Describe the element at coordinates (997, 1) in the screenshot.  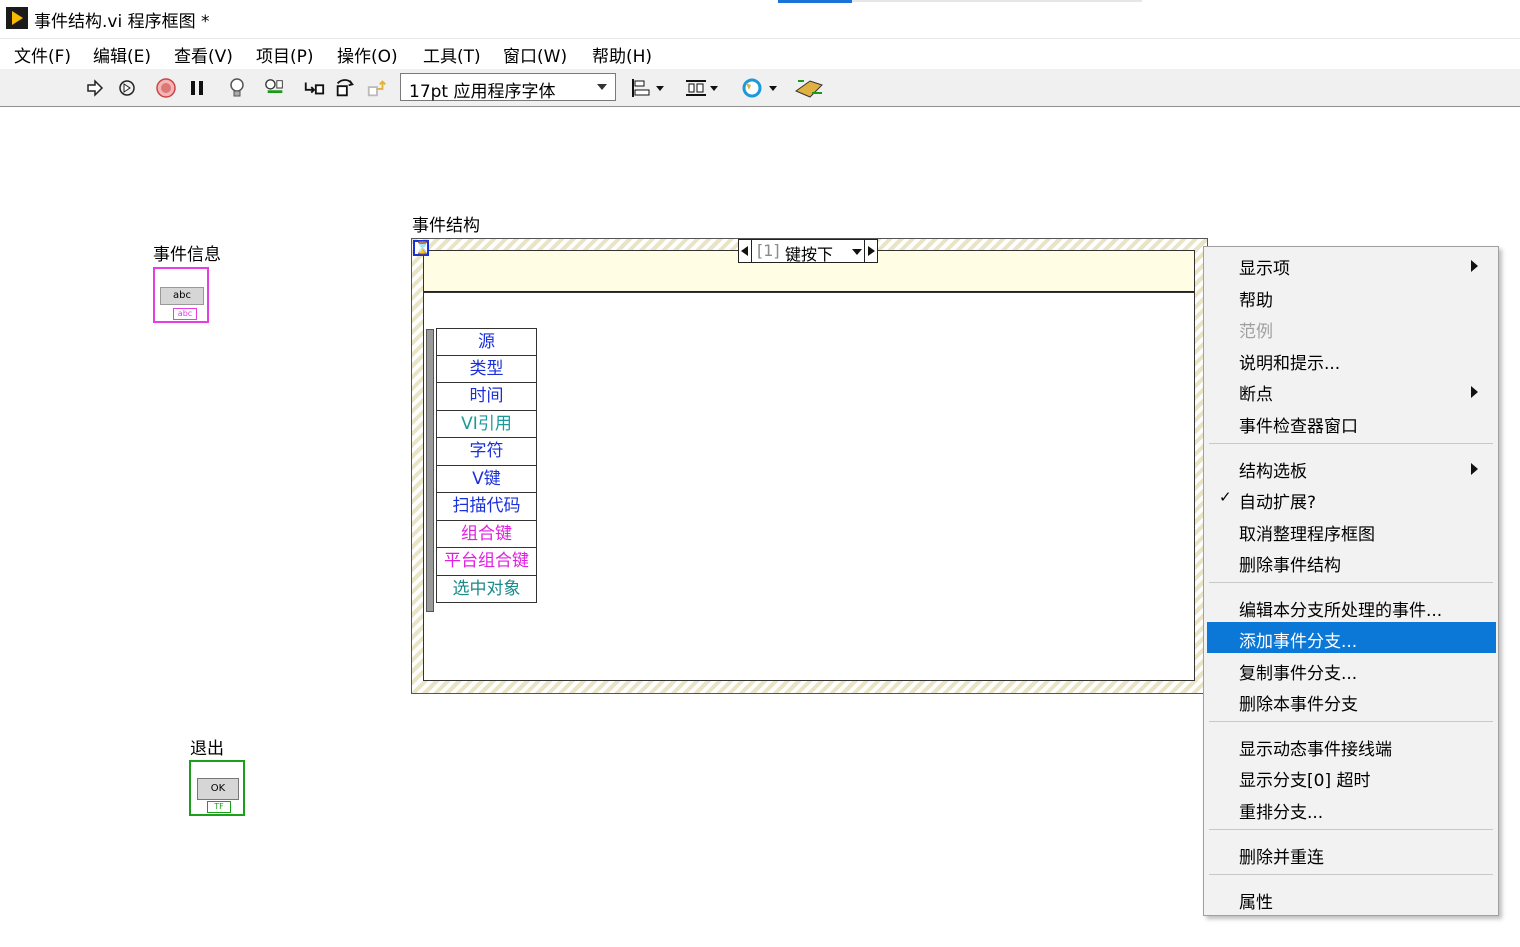
I see `title-grey-bar` at that location.